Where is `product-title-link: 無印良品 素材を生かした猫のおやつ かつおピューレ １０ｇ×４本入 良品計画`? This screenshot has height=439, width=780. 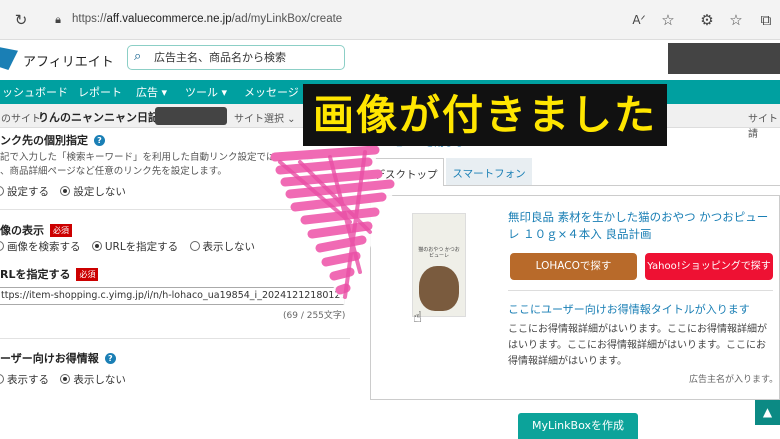 product-title-link: 無印良品 素材を生かした猫のおやつ かつおピューレ １０ｇ×４本入 良品計画 is located at coordinates (640, 226).